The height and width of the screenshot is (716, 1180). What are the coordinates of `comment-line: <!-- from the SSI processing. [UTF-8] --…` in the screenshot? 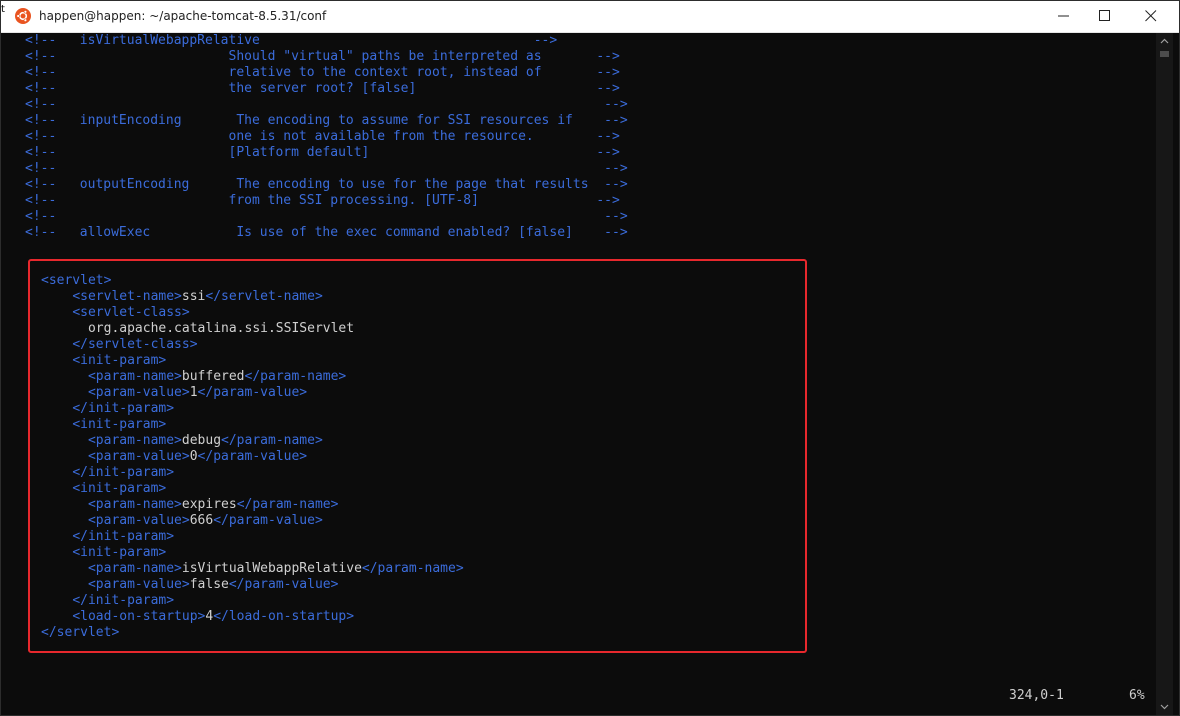 It's located at (322, 200).